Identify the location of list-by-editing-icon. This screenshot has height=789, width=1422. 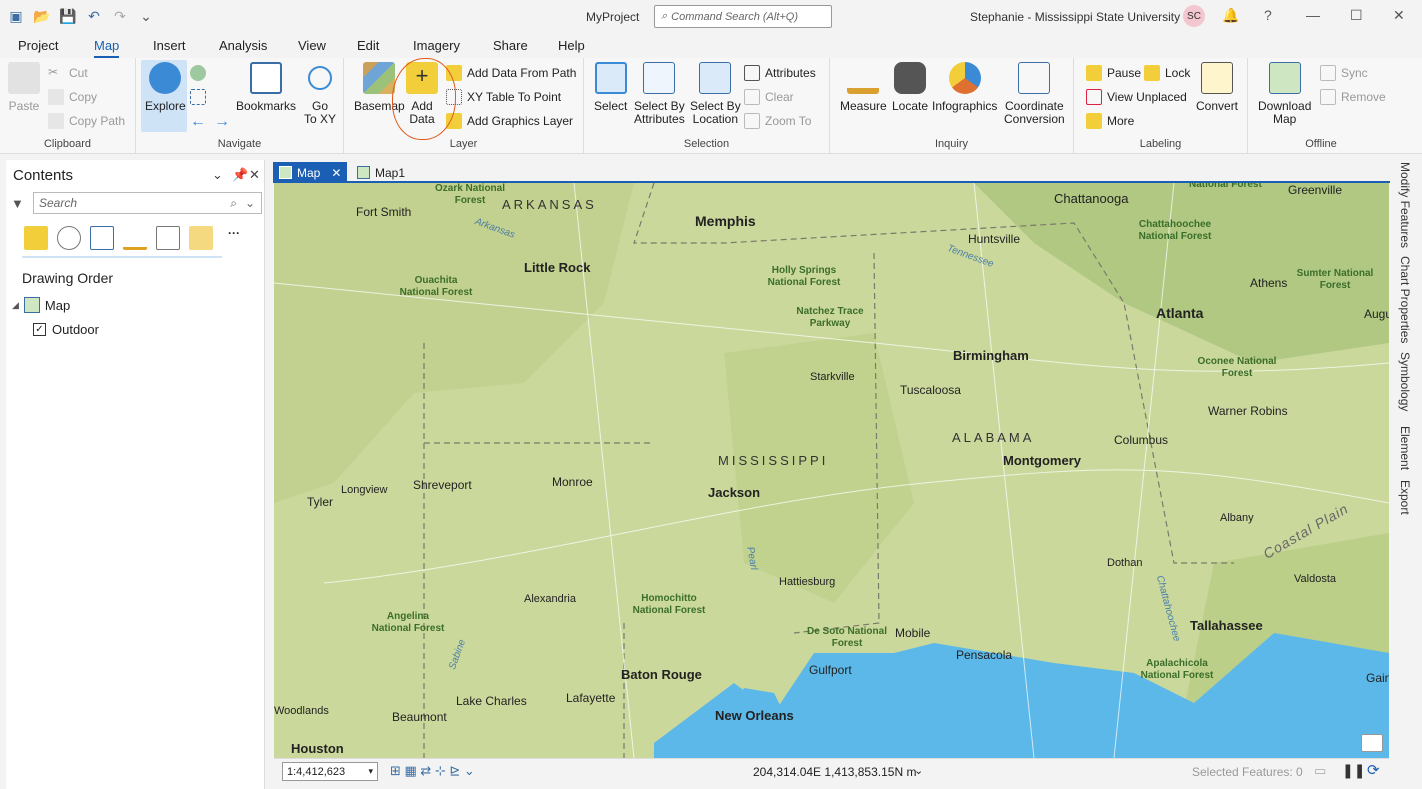
(135, 238).